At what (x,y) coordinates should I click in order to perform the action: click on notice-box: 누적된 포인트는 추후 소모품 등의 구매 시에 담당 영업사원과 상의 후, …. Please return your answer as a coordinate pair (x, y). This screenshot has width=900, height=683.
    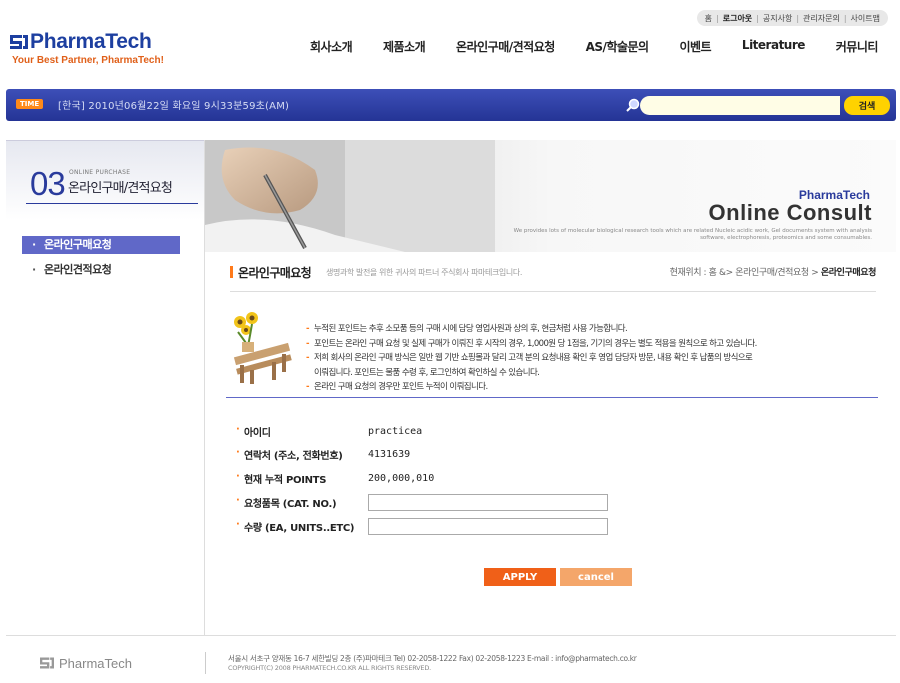
    Looking at the image, I should click on (552, 354).